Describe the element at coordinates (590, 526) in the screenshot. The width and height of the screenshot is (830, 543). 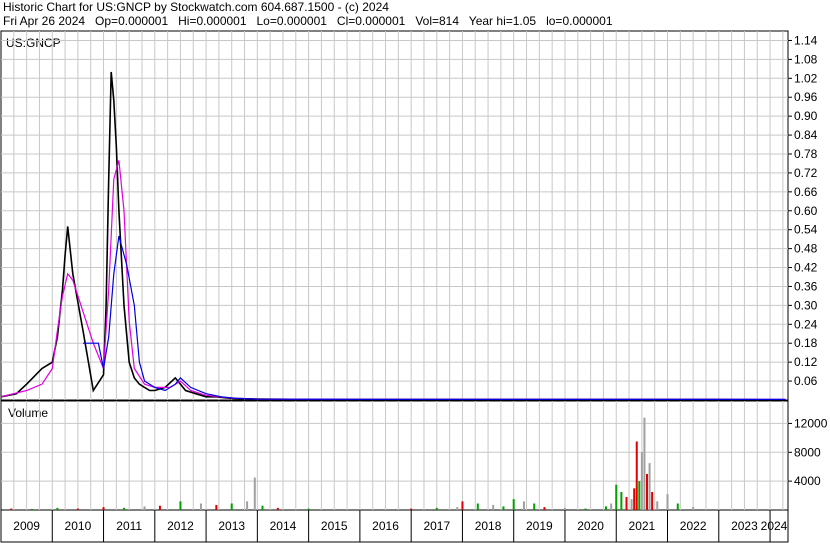
I see `x-tick-label: 2020` at that location.